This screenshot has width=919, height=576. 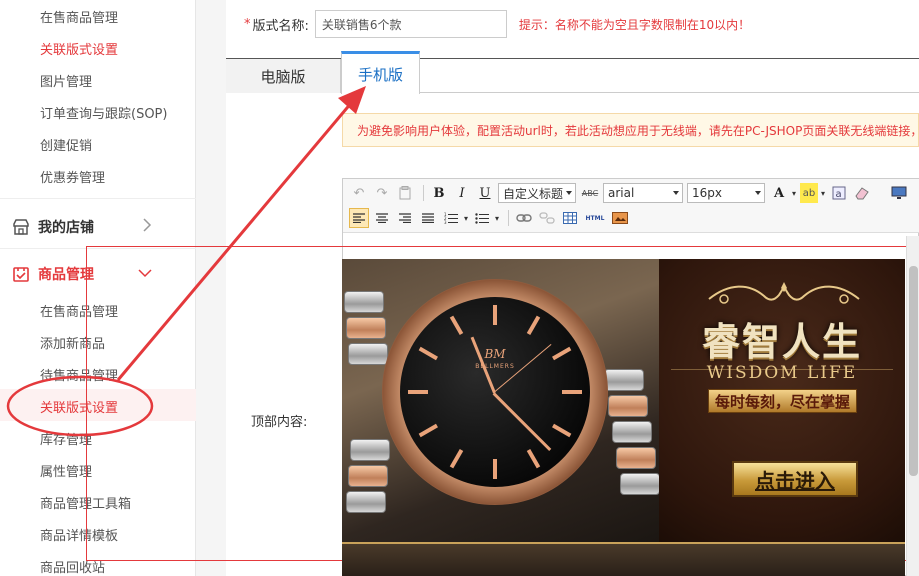 What do you see at coordinates (283, 76) in the screenshot?
I see `tab-pc: 电脑版` at bounding box center [283, 76].